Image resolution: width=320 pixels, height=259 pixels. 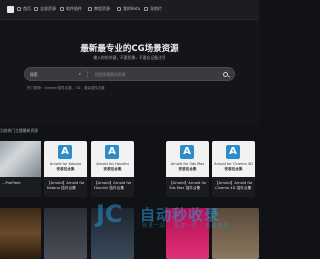 What do you see at coordinates (19, 130) in the screenshot?
I see `section-title: 当前热门主题最新资源` at bounding box center [19, 130].